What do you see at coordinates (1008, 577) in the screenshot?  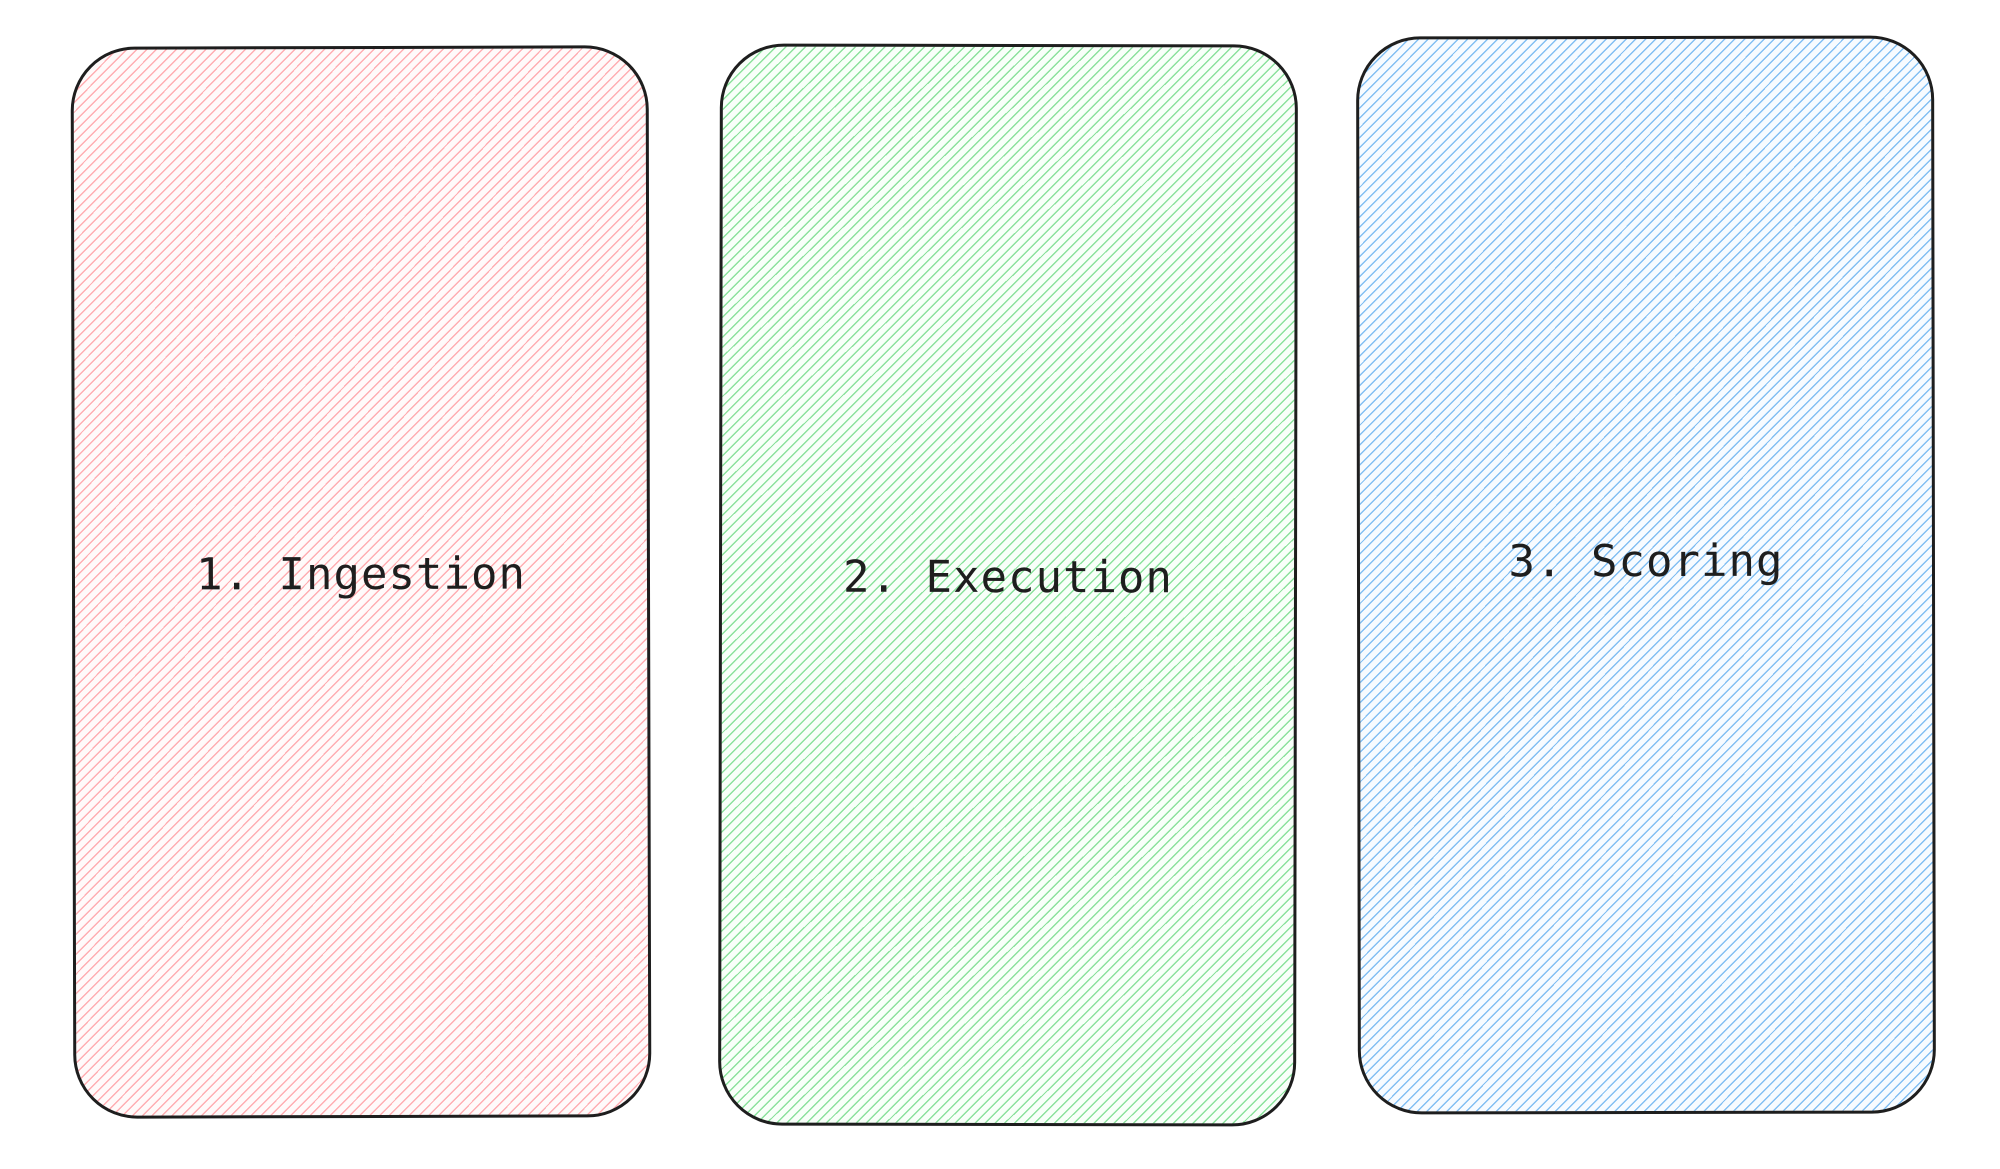 I see `stage-label-execution: 2. Execution` at bounding box center [1008, 577].